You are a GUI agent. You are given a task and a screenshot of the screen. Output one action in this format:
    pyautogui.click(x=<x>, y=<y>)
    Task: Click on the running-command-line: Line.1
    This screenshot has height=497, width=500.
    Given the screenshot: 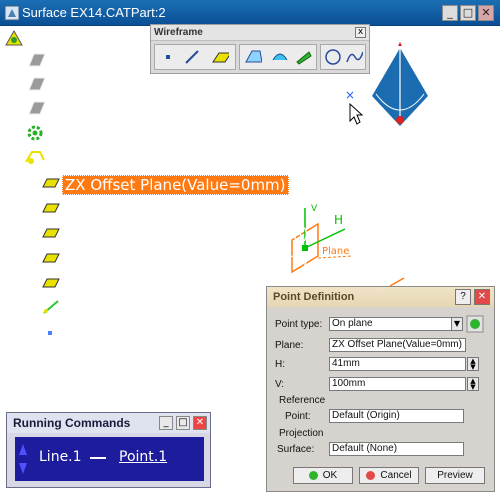 What is the action you would take?
    pyautogui.click(x=60, y=457)
    